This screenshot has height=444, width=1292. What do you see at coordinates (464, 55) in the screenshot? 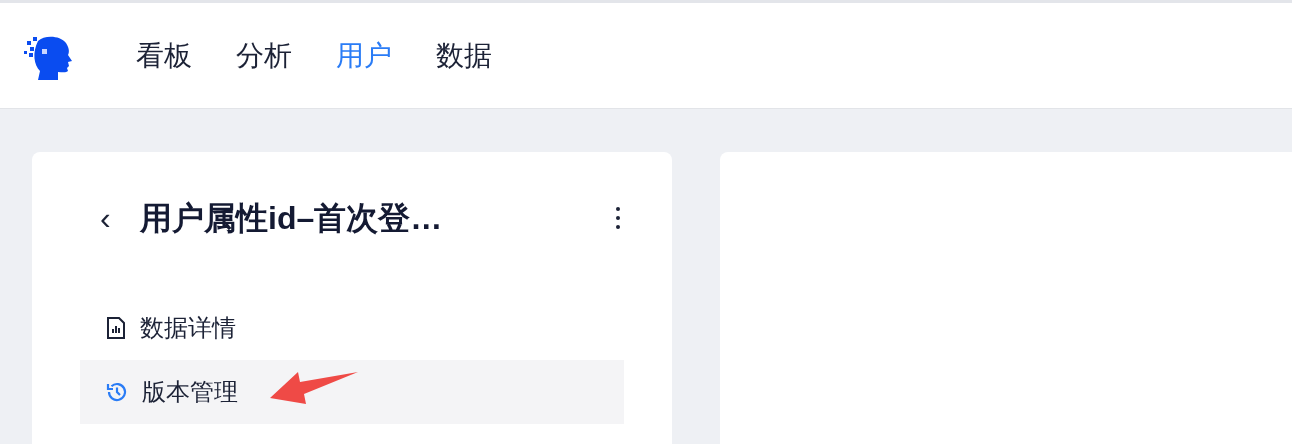
I see `nav-tab: 数据` at bounding box center [464, 55].